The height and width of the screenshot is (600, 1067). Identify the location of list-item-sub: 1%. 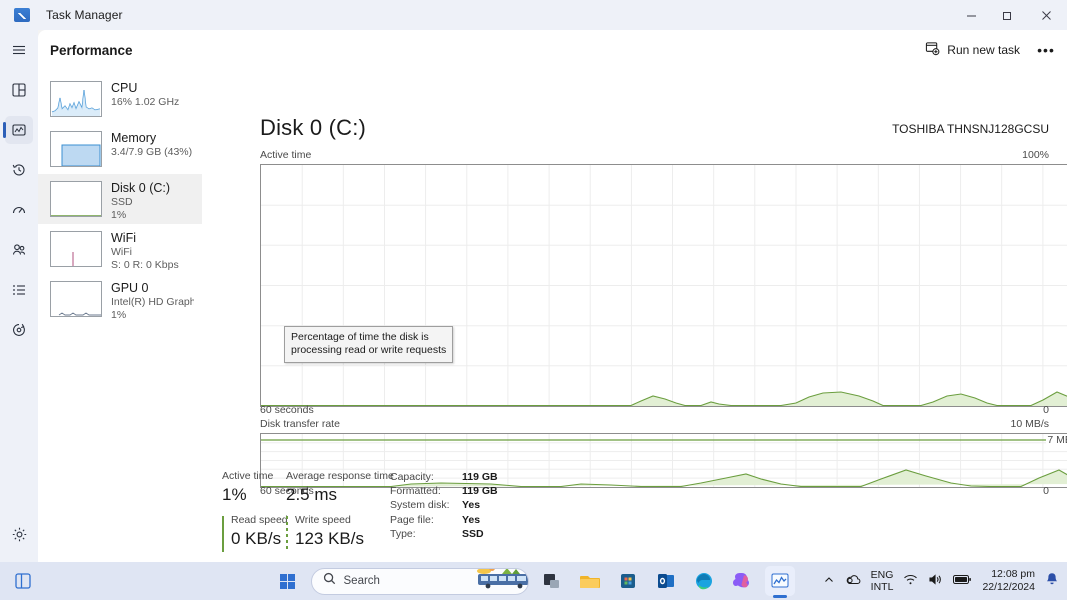
(119, 215).